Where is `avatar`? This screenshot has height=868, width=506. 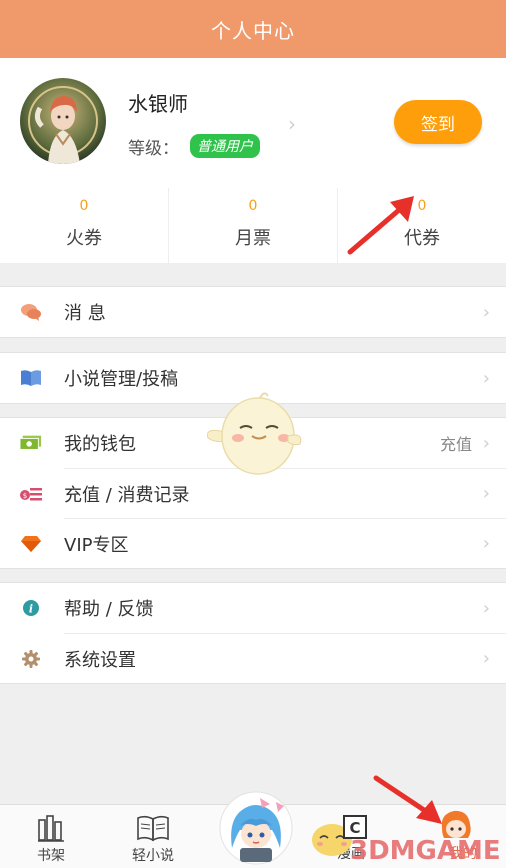
avatar is located at coordinates (63, 121).